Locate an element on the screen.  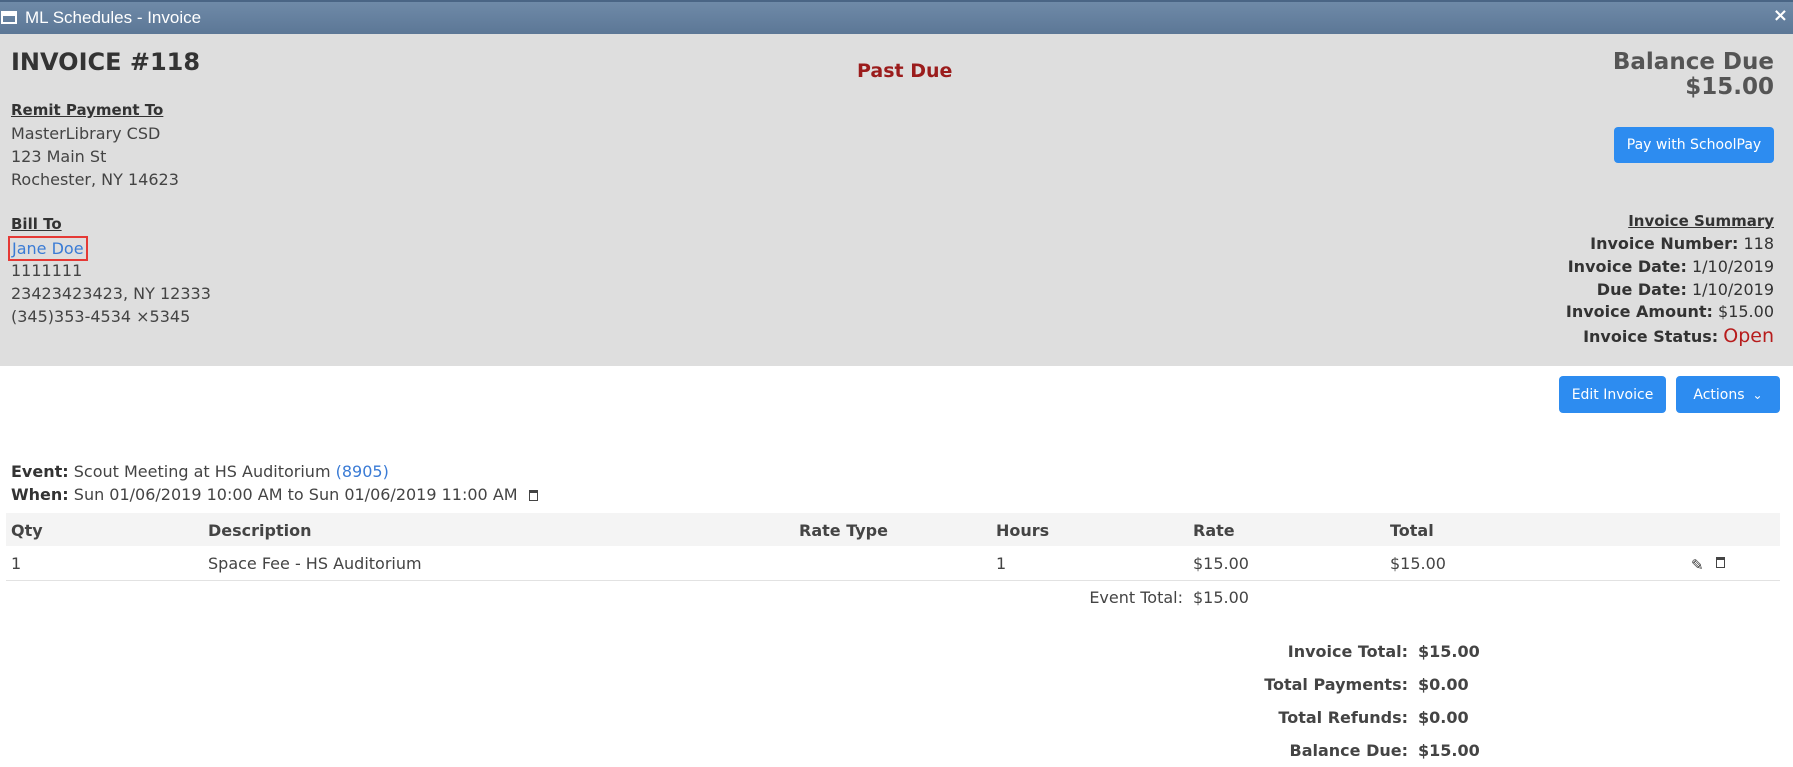
actions-dropdown-button: Actions ⌄ is located at coordinates (1728, 394).